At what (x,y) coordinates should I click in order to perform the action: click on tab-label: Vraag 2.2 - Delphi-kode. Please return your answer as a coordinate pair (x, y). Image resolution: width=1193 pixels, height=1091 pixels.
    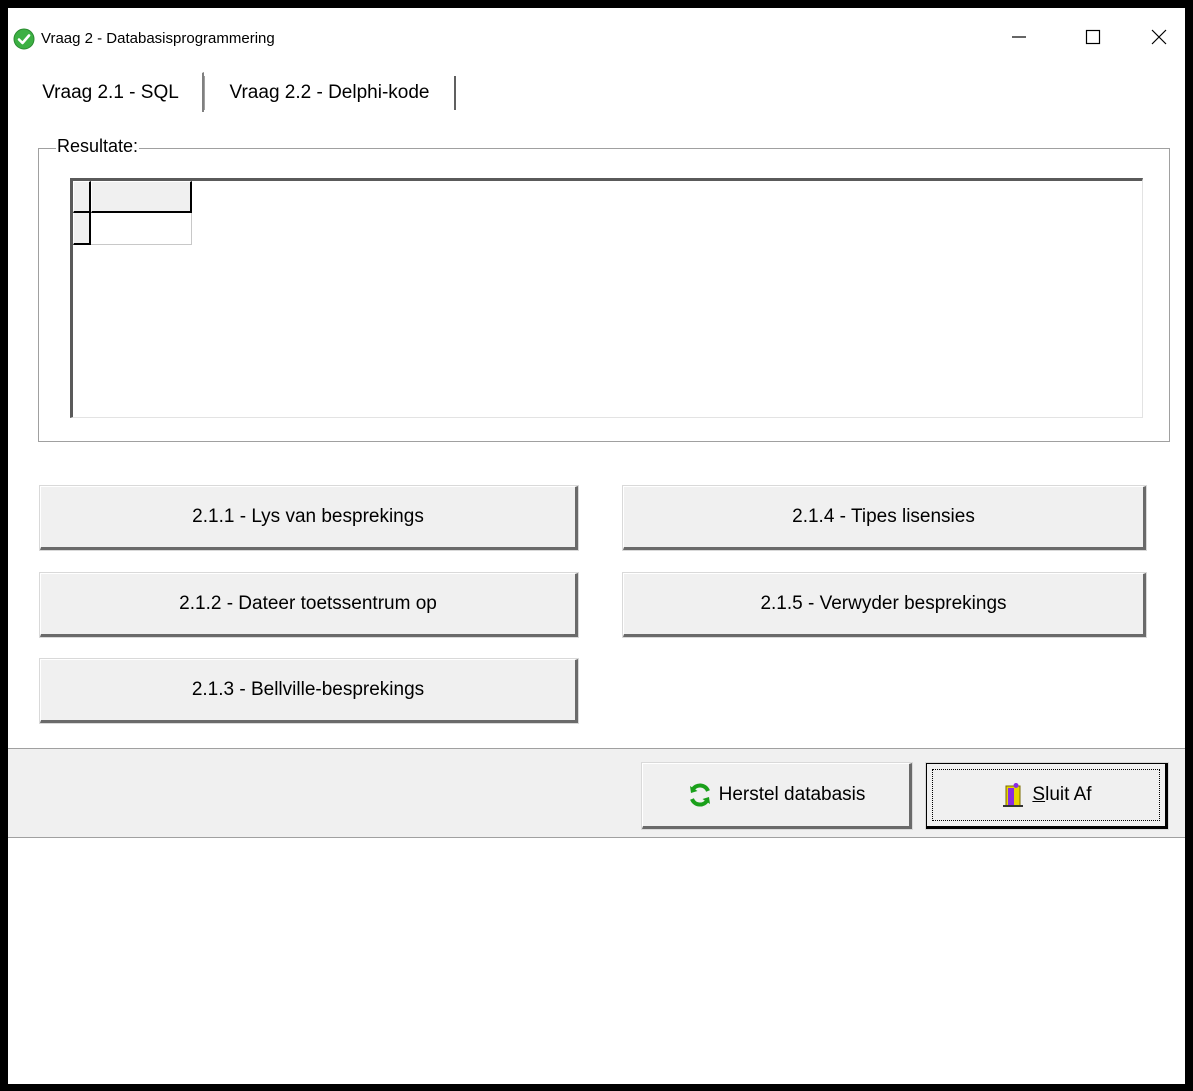
    Looking at the image, I should click on (329, 92).